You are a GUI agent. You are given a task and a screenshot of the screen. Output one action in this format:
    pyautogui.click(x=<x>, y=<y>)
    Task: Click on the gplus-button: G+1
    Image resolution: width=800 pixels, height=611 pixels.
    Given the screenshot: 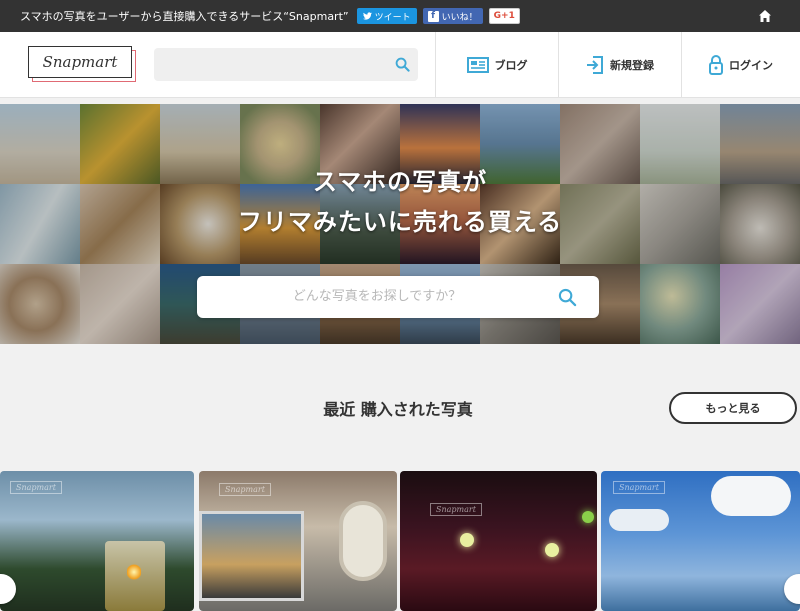 What is the action you would take?
    pyautogui.click(x=504, y=16)
    